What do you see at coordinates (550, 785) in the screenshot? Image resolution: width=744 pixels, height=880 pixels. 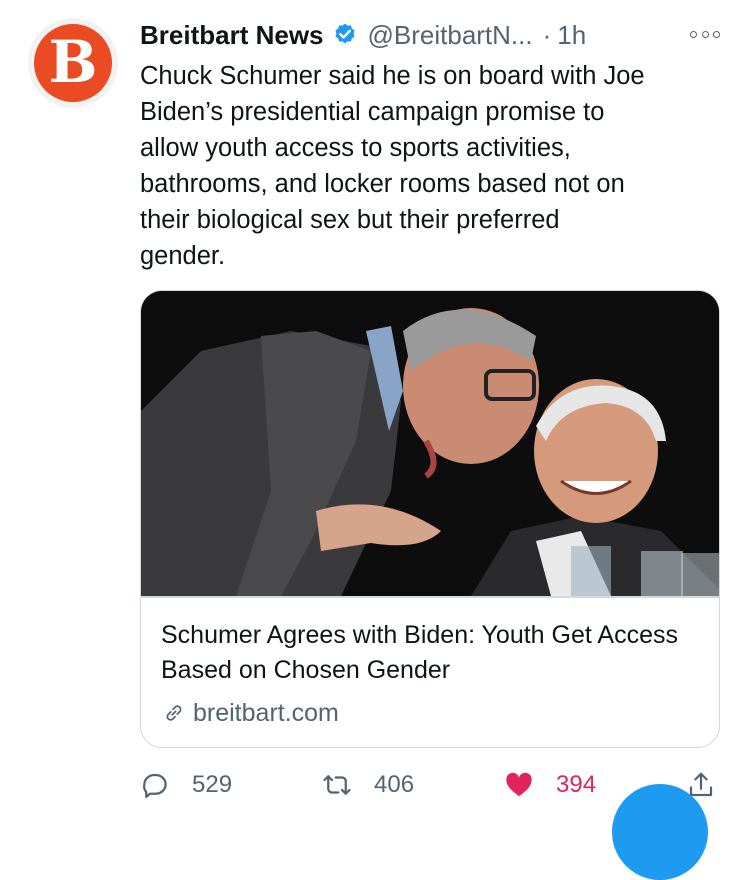 I see `like-button: 394` at bounding box center [550, 785].